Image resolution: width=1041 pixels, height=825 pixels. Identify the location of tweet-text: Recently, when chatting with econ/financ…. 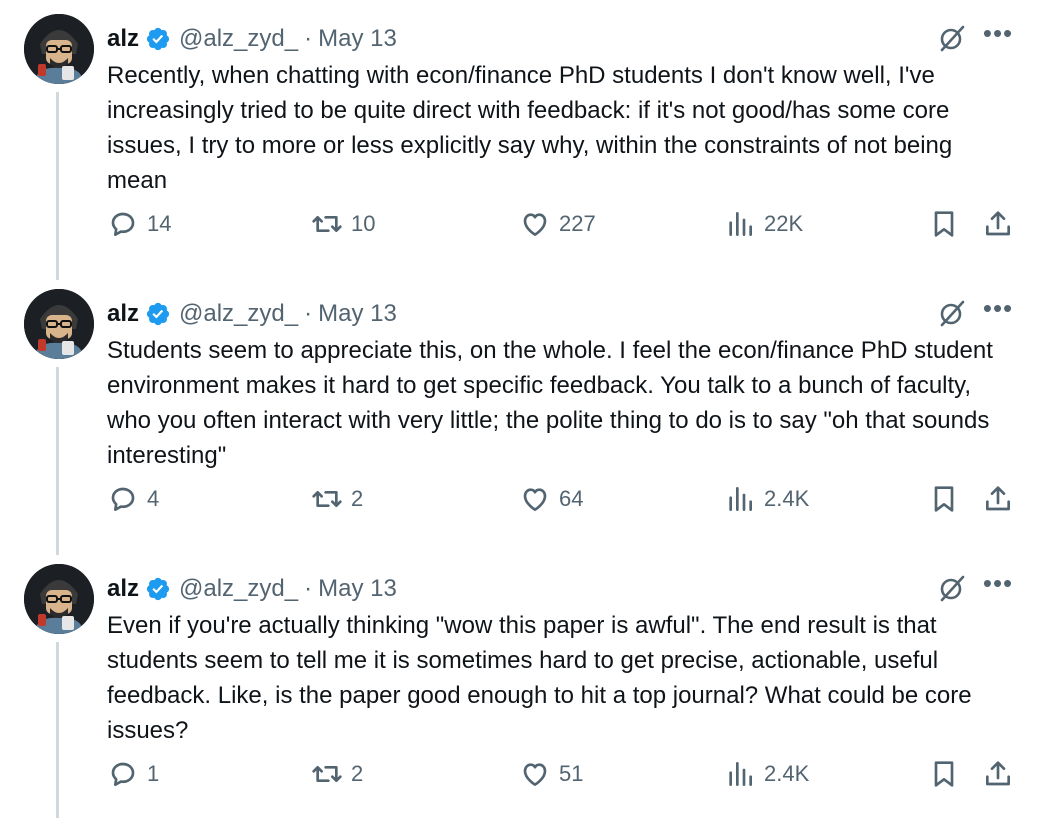
(530, 128).